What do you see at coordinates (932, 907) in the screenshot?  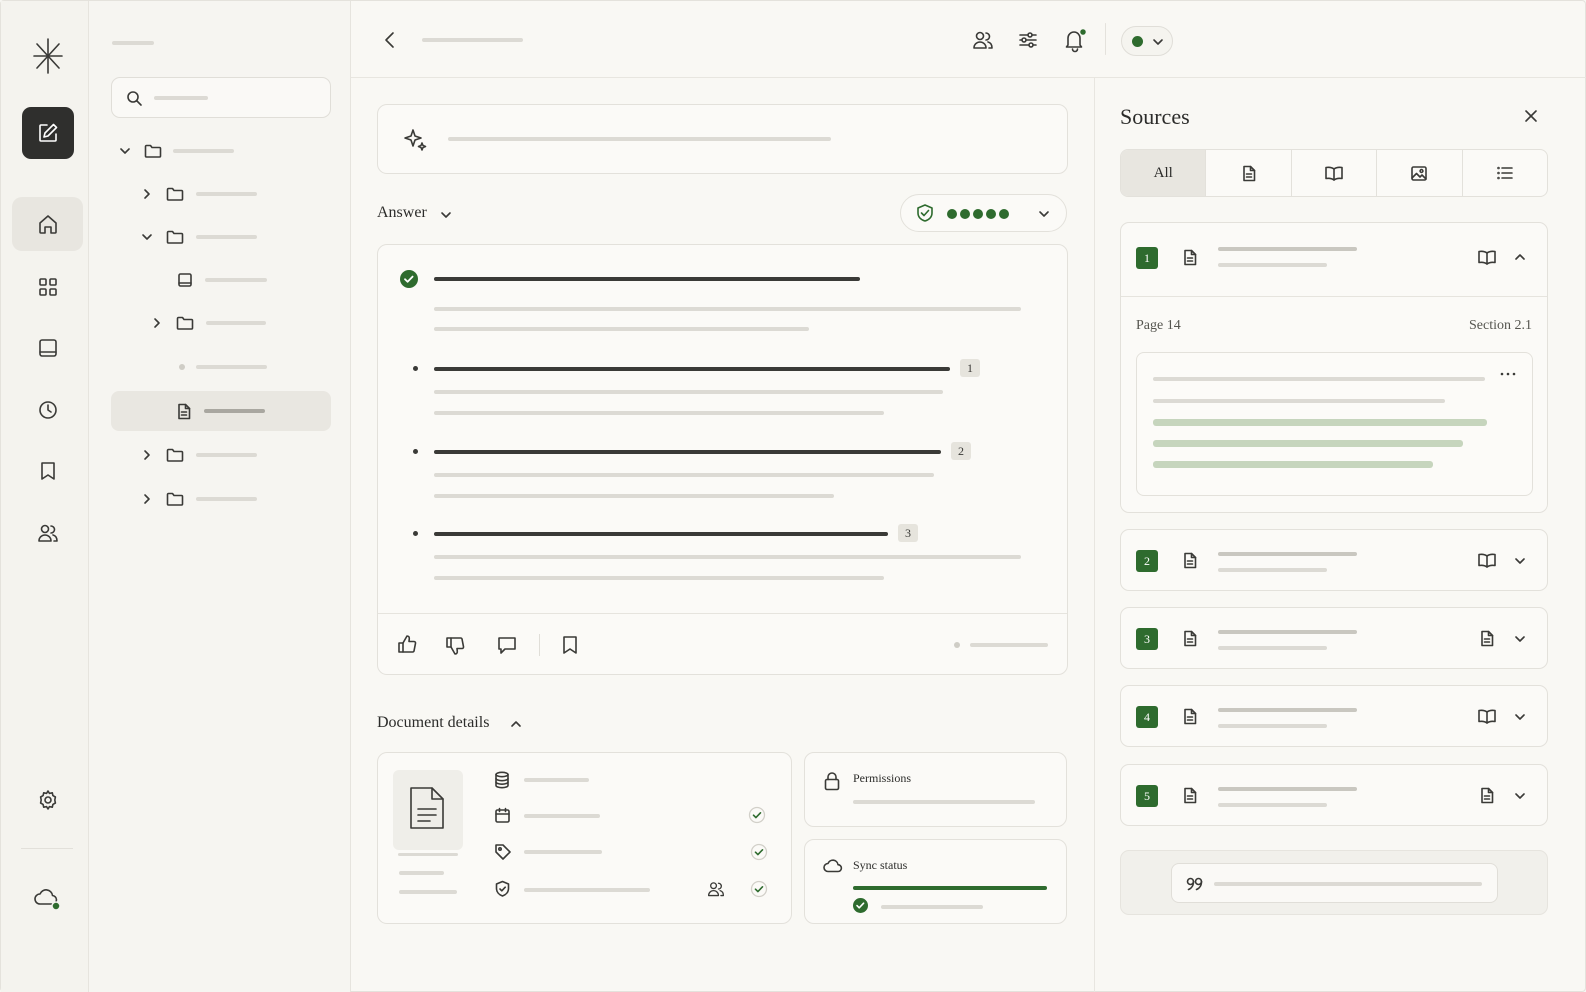 I see `sync-meta-placeholder` at bounding box center [932, 907].